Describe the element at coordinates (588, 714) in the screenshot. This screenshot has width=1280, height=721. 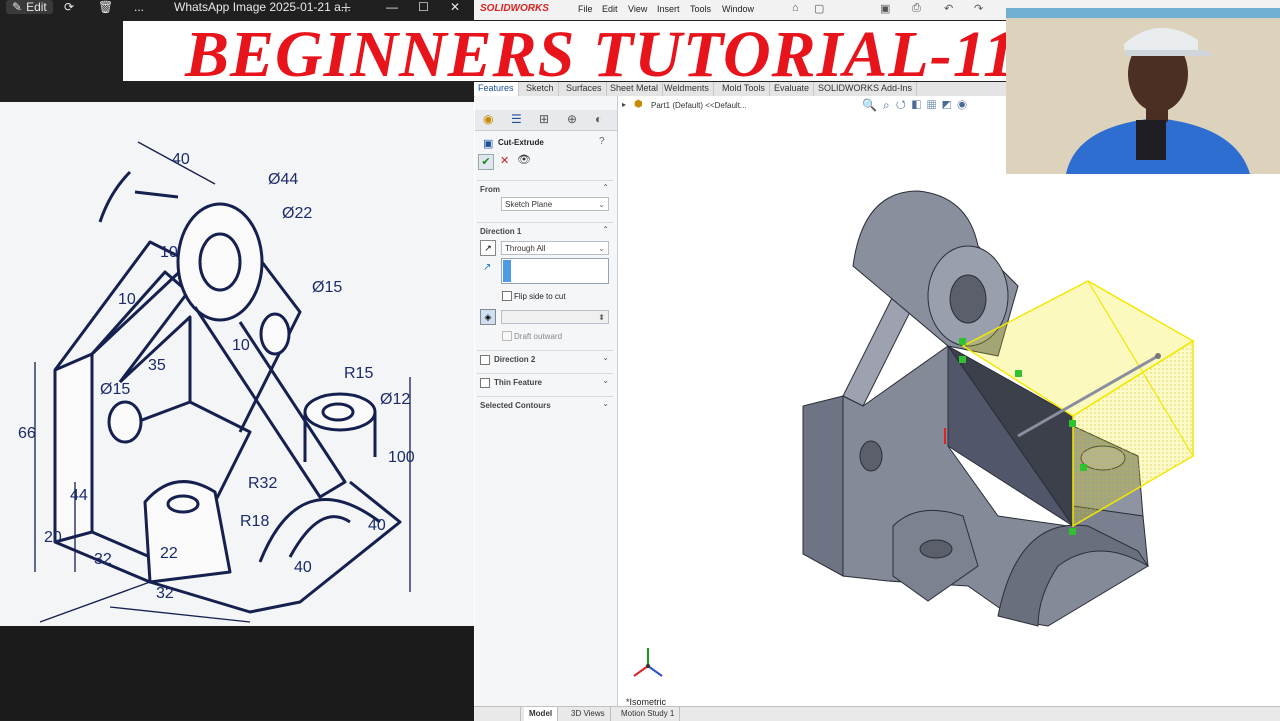
I see `tab-3d-views: 3D Views` at that location.